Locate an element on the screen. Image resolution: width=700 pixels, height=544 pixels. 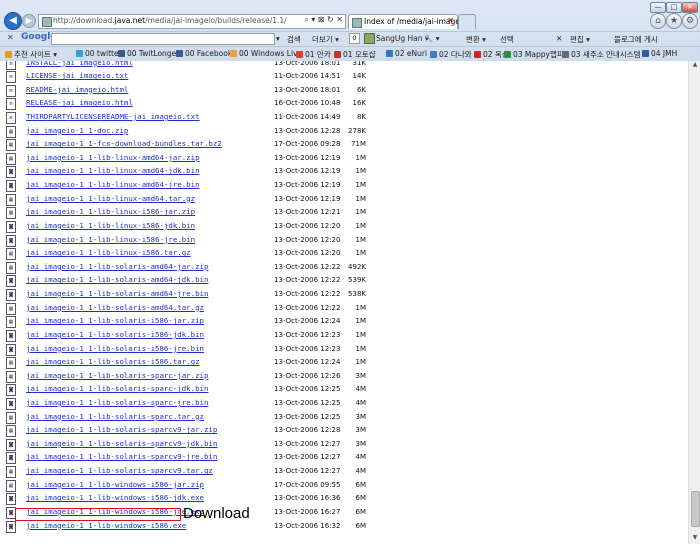
file-link: jai_imageio-1_1-lib-windows-i586.exe is located at coordinates (106, 525).